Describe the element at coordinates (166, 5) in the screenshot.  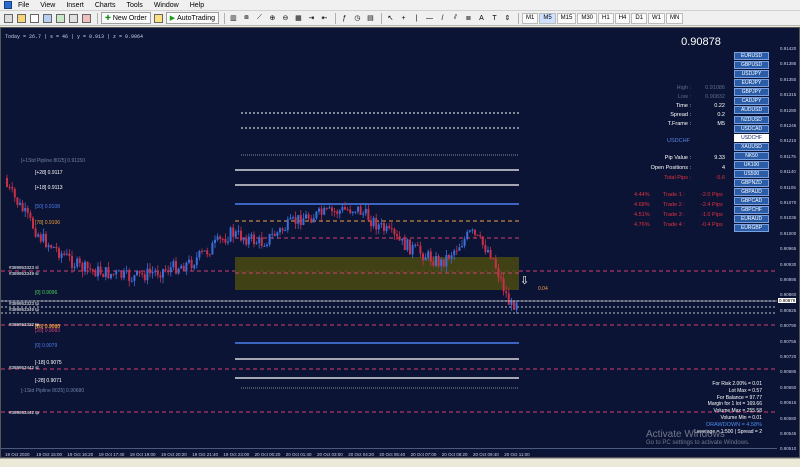
I see `menu-window: Window` at that location.